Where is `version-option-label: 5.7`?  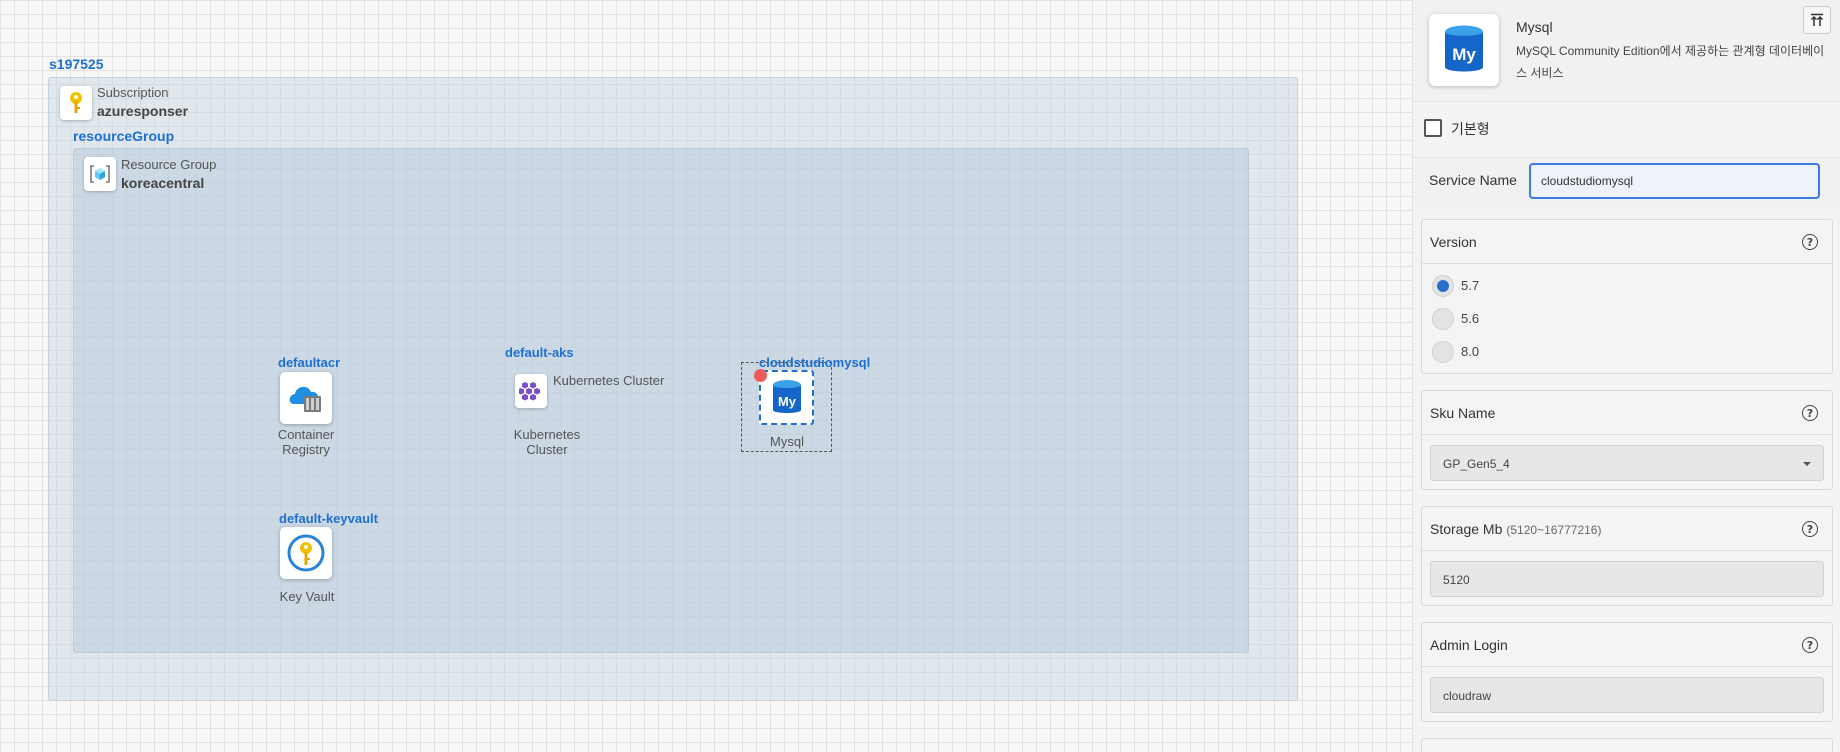 version-option-label: 5.7 is located at coordinates (1470, 285).